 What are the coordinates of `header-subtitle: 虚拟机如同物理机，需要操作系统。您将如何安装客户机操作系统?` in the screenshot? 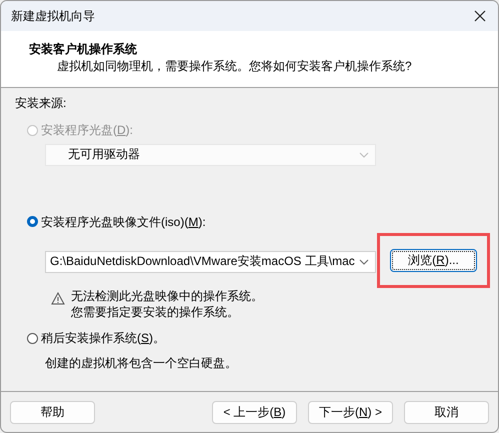 It's located at (235, 66).